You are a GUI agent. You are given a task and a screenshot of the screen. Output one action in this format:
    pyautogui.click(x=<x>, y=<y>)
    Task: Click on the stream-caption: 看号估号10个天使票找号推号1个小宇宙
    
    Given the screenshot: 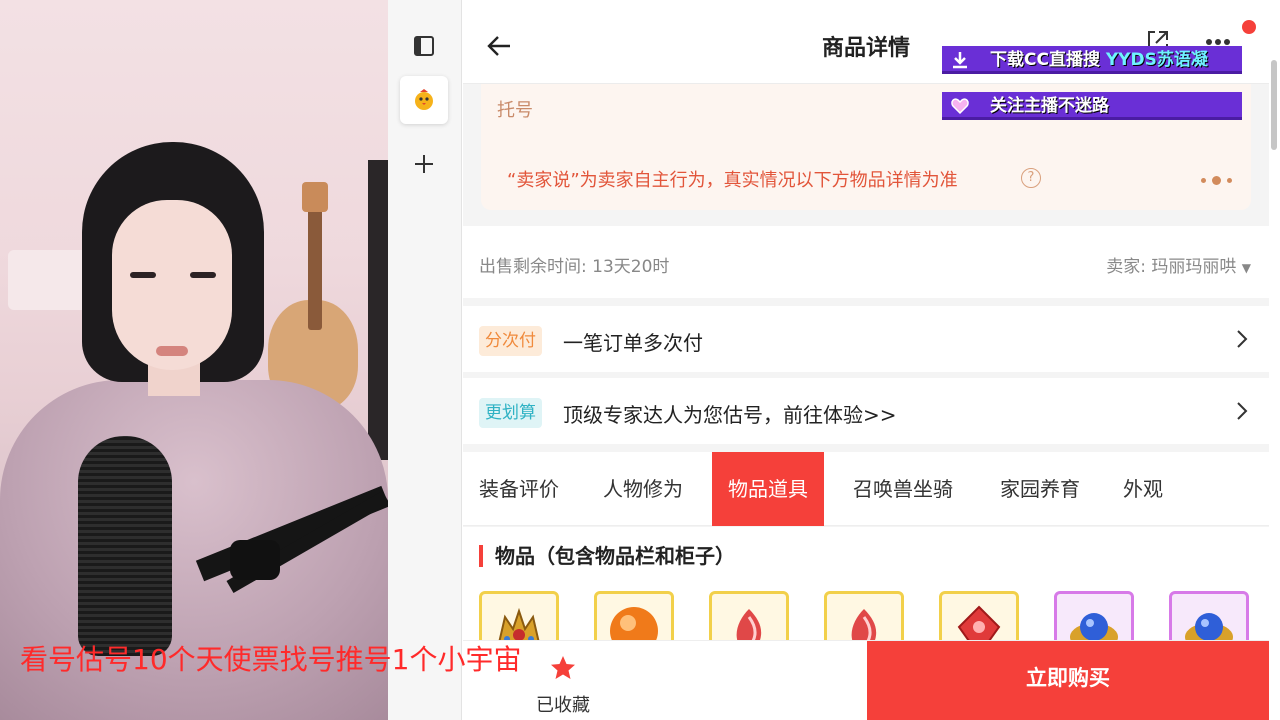 What is the action you would take?
    pyautogui.click(x=271, y=659)
    